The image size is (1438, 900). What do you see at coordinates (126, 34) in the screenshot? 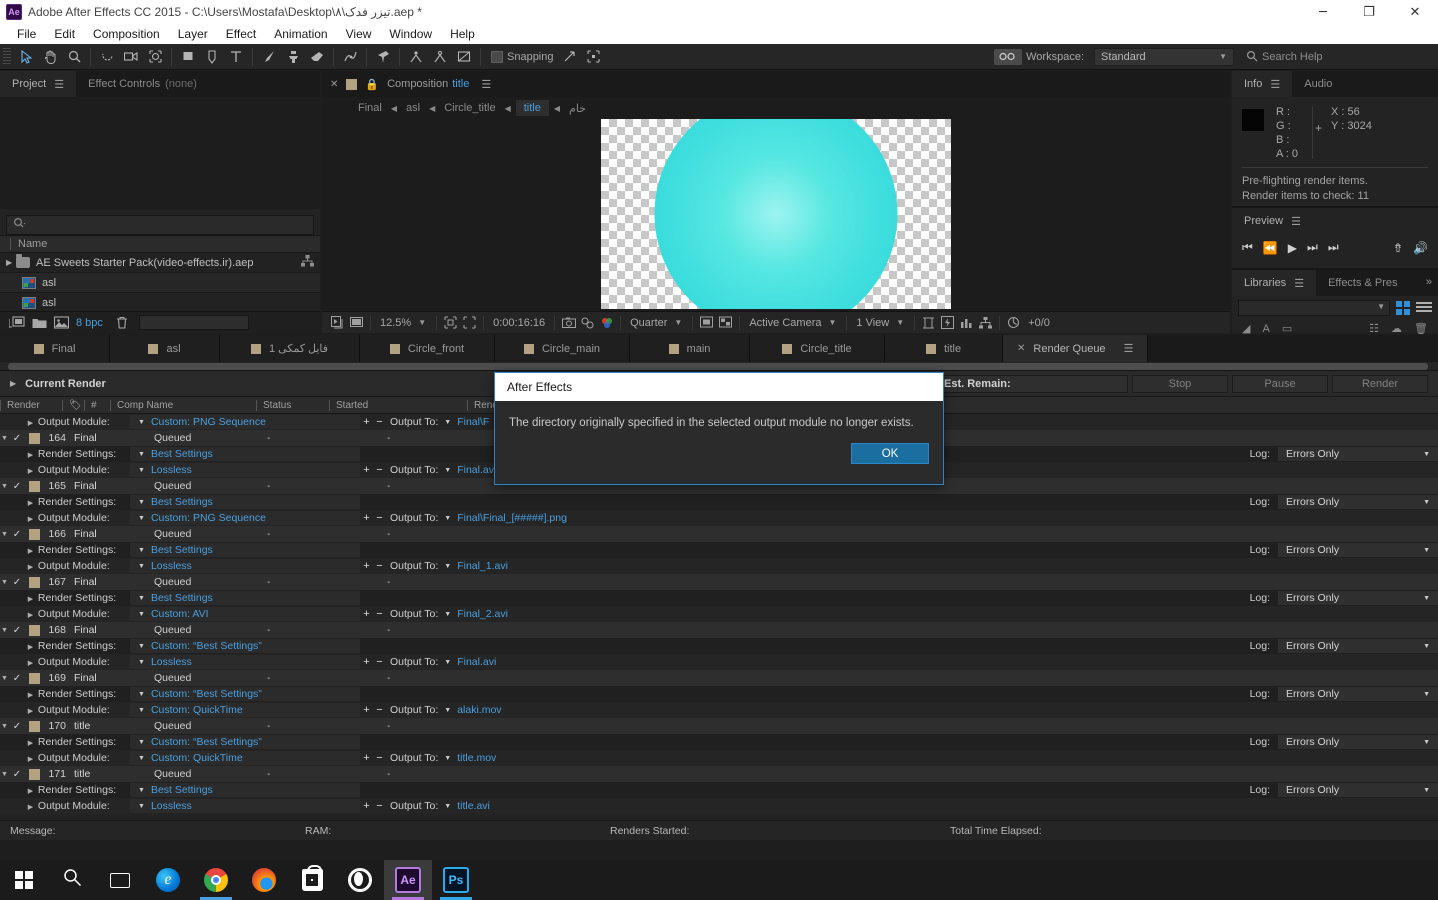
I see `menu-composition: Composition` at bounding box center [126, 34].